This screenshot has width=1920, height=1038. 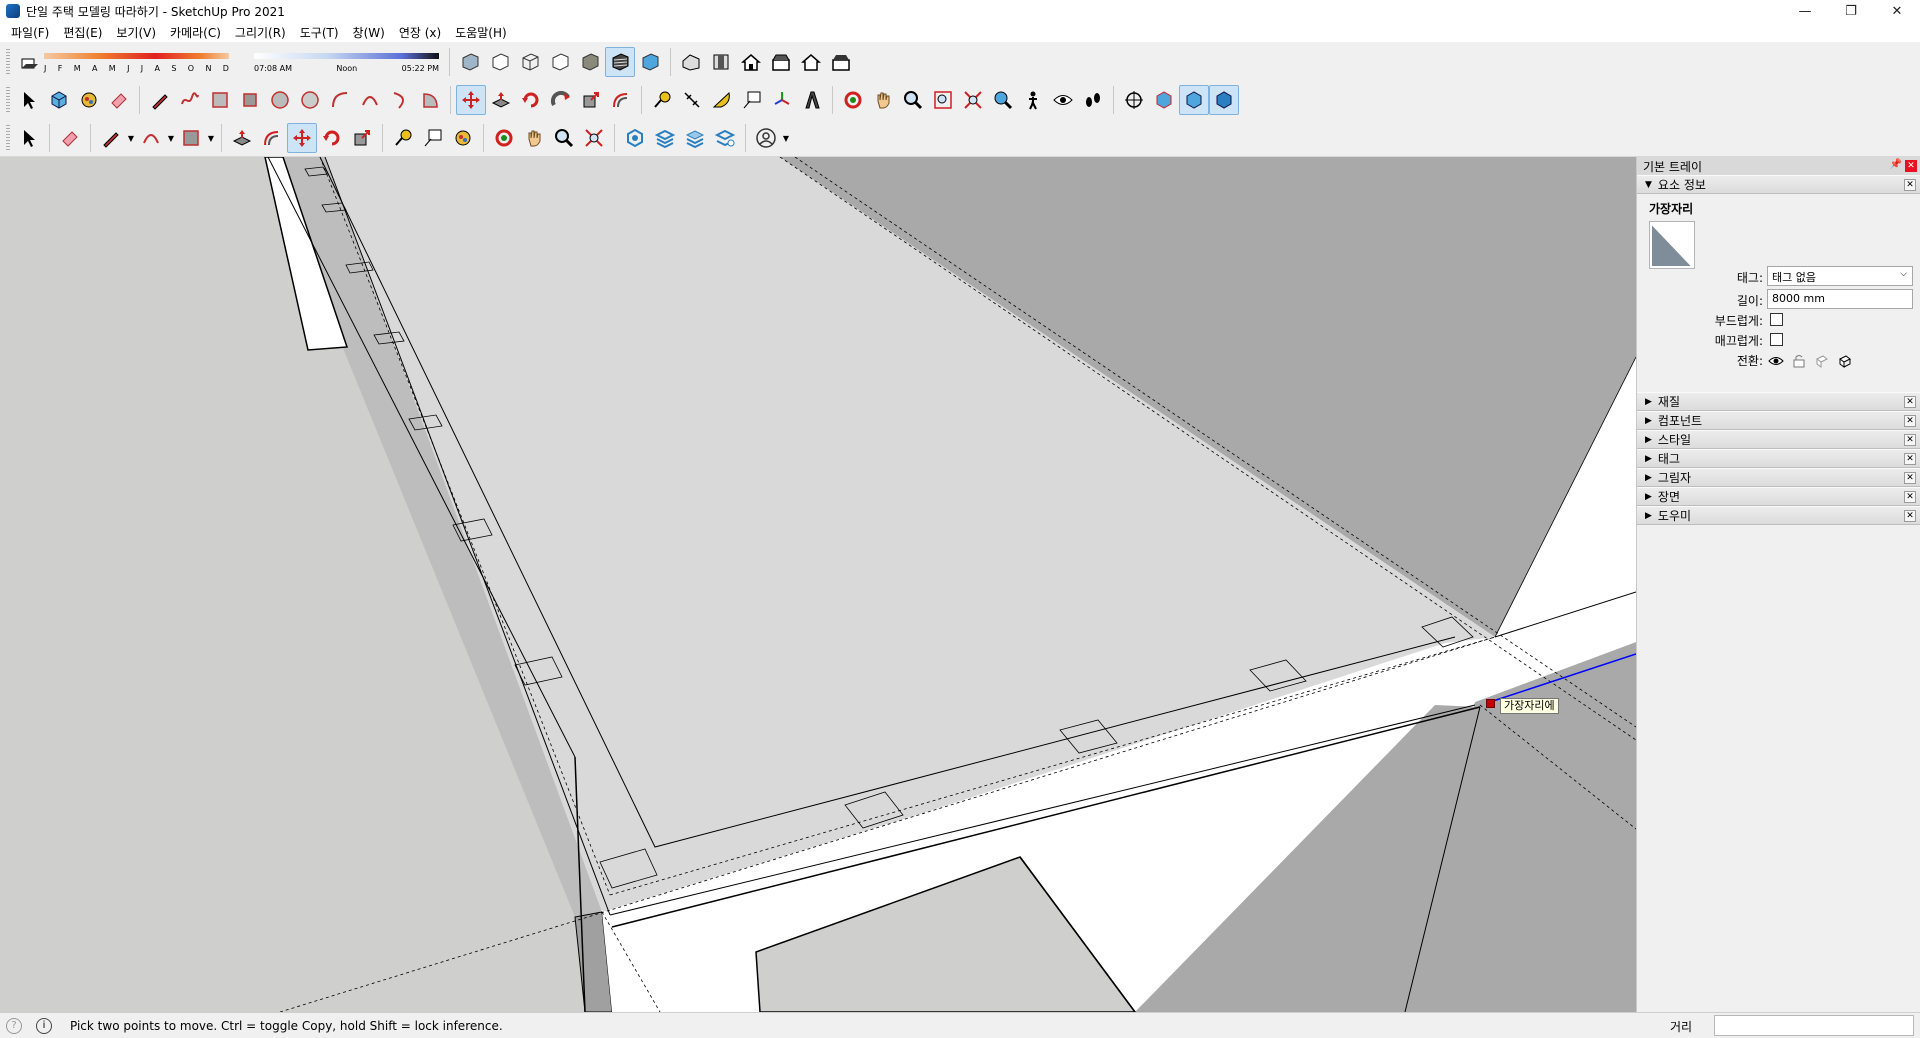 What do you see at coordinates (1897, 11) in the screenshot?
I see `close-button: ✕` at bounding box center [1897, 11].